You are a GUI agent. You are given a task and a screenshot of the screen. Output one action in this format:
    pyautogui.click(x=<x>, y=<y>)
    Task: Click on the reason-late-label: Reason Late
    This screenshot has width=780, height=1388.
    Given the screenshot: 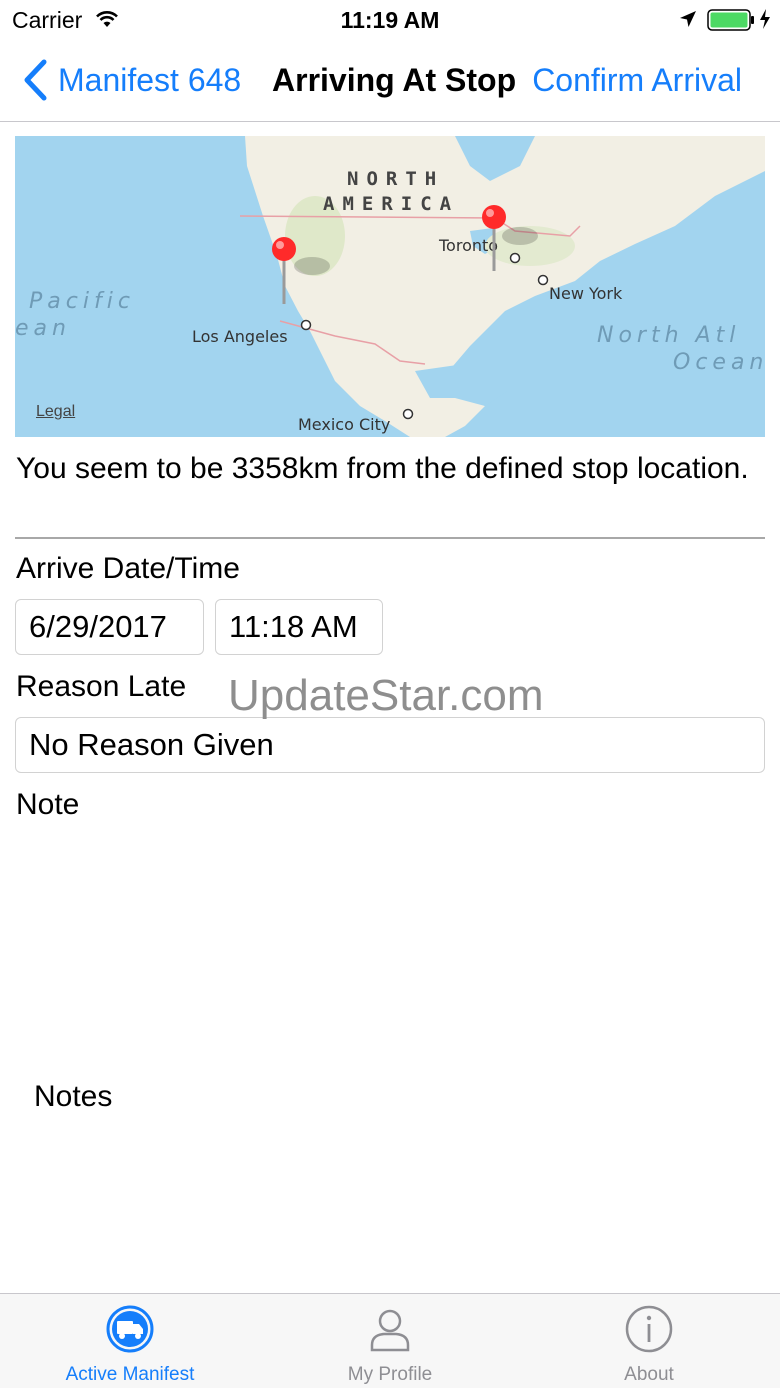 What is the action you would take?
    pyautogui.click(x=101, y=686)
    